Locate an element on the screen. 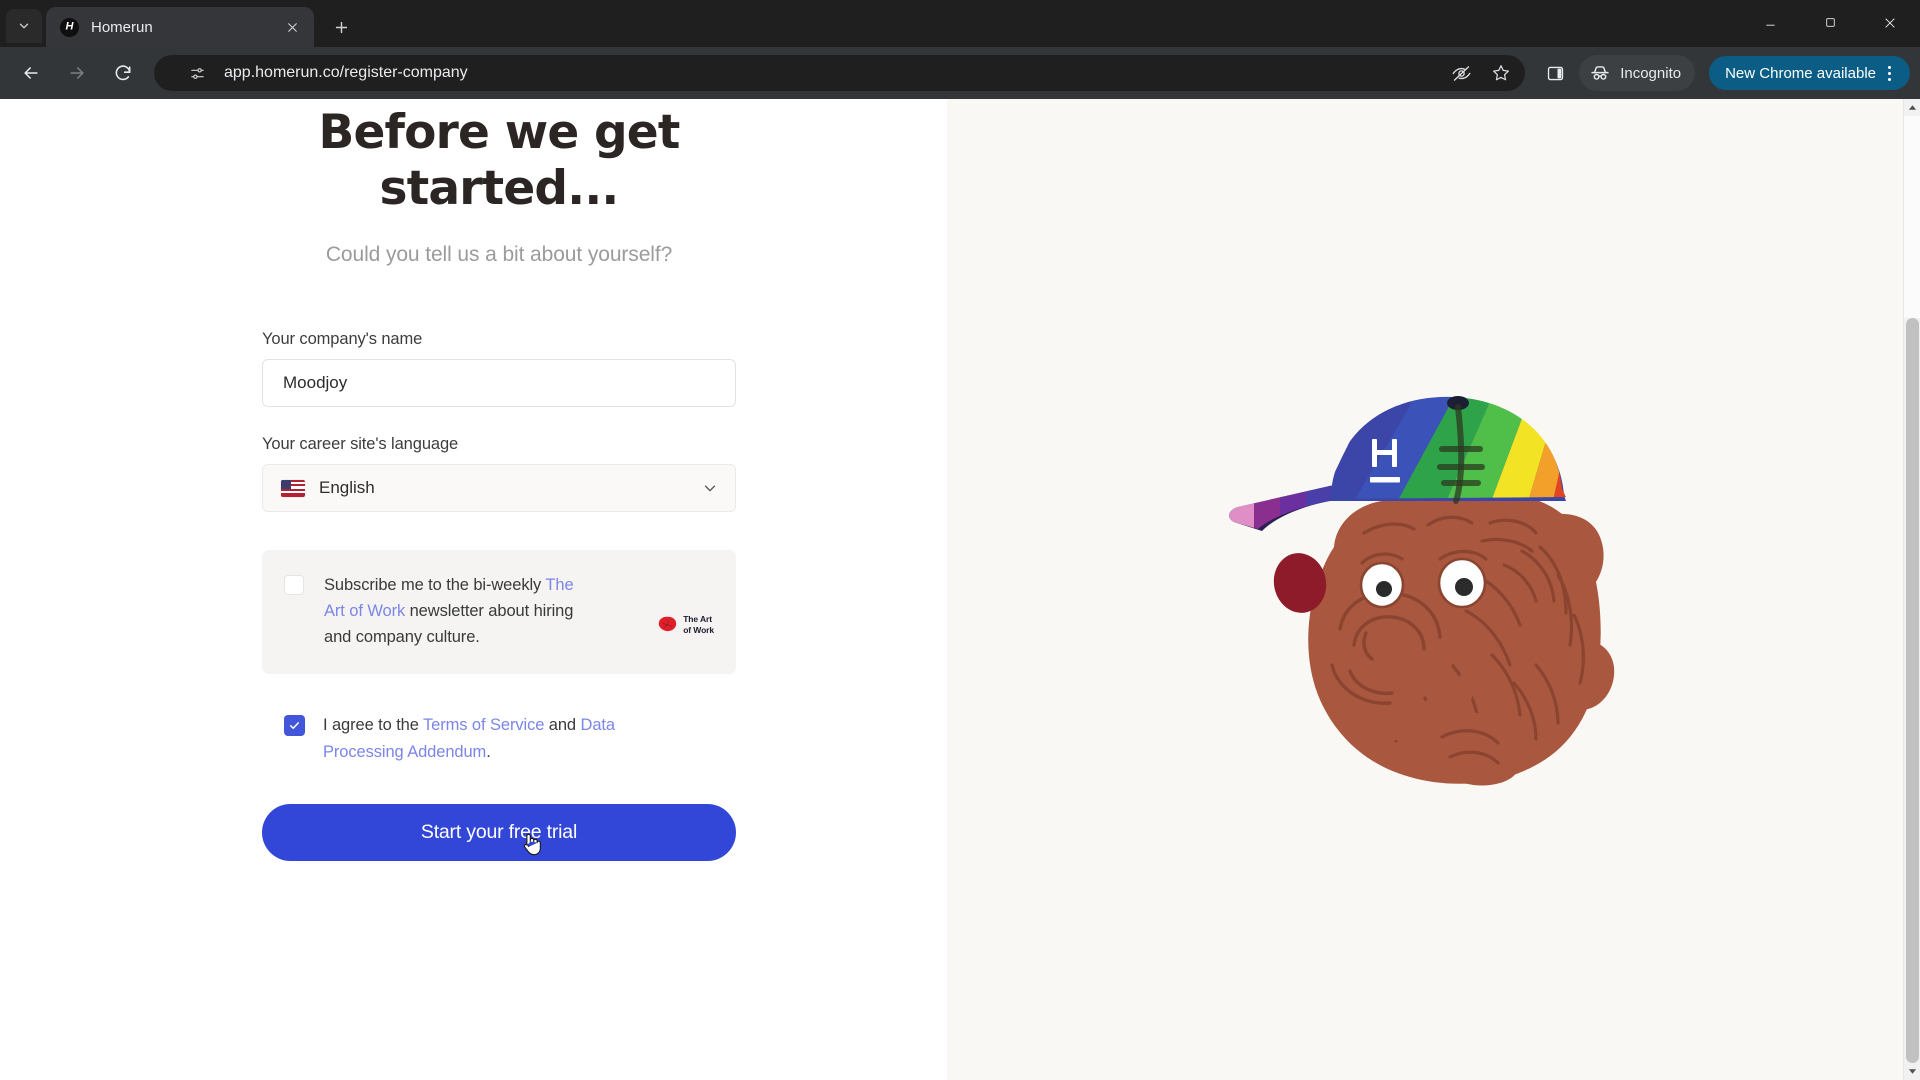 The width and height of the screenshot is (1920, 1080). art-of-work-logo: The Art of Work is located at coordinates (686, 624).